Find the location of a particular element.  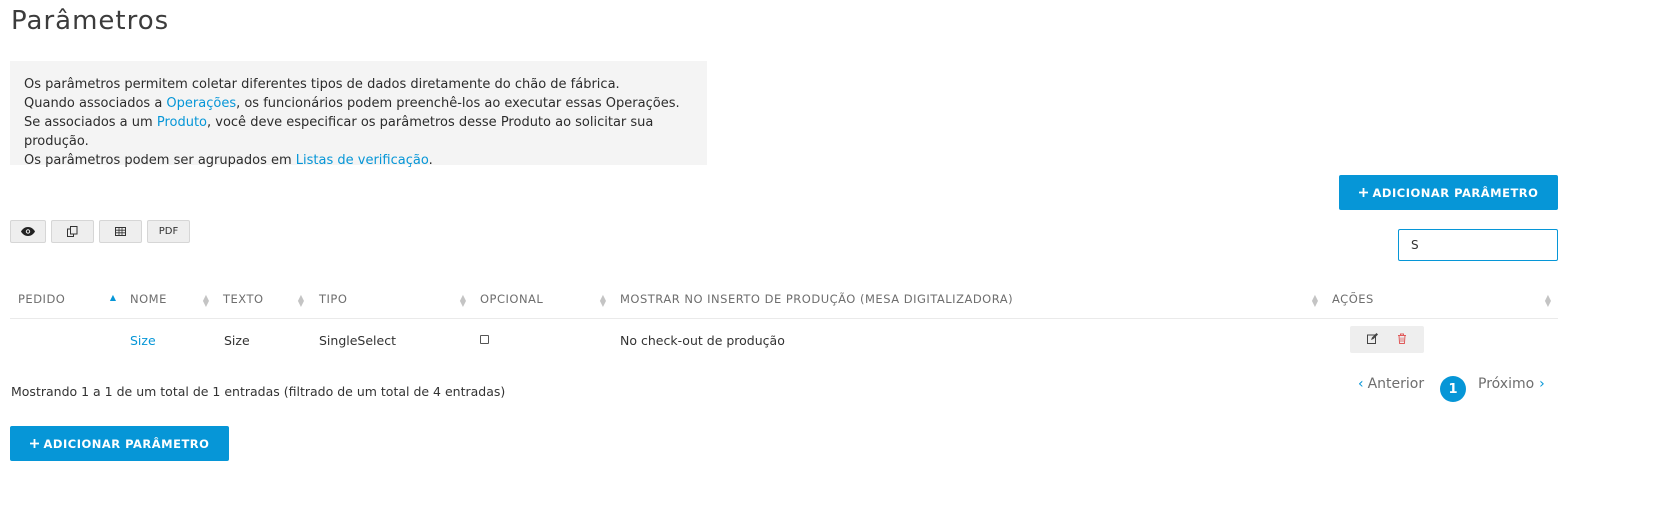

previous-label: Anterior is located at coordinates (1396, 384).